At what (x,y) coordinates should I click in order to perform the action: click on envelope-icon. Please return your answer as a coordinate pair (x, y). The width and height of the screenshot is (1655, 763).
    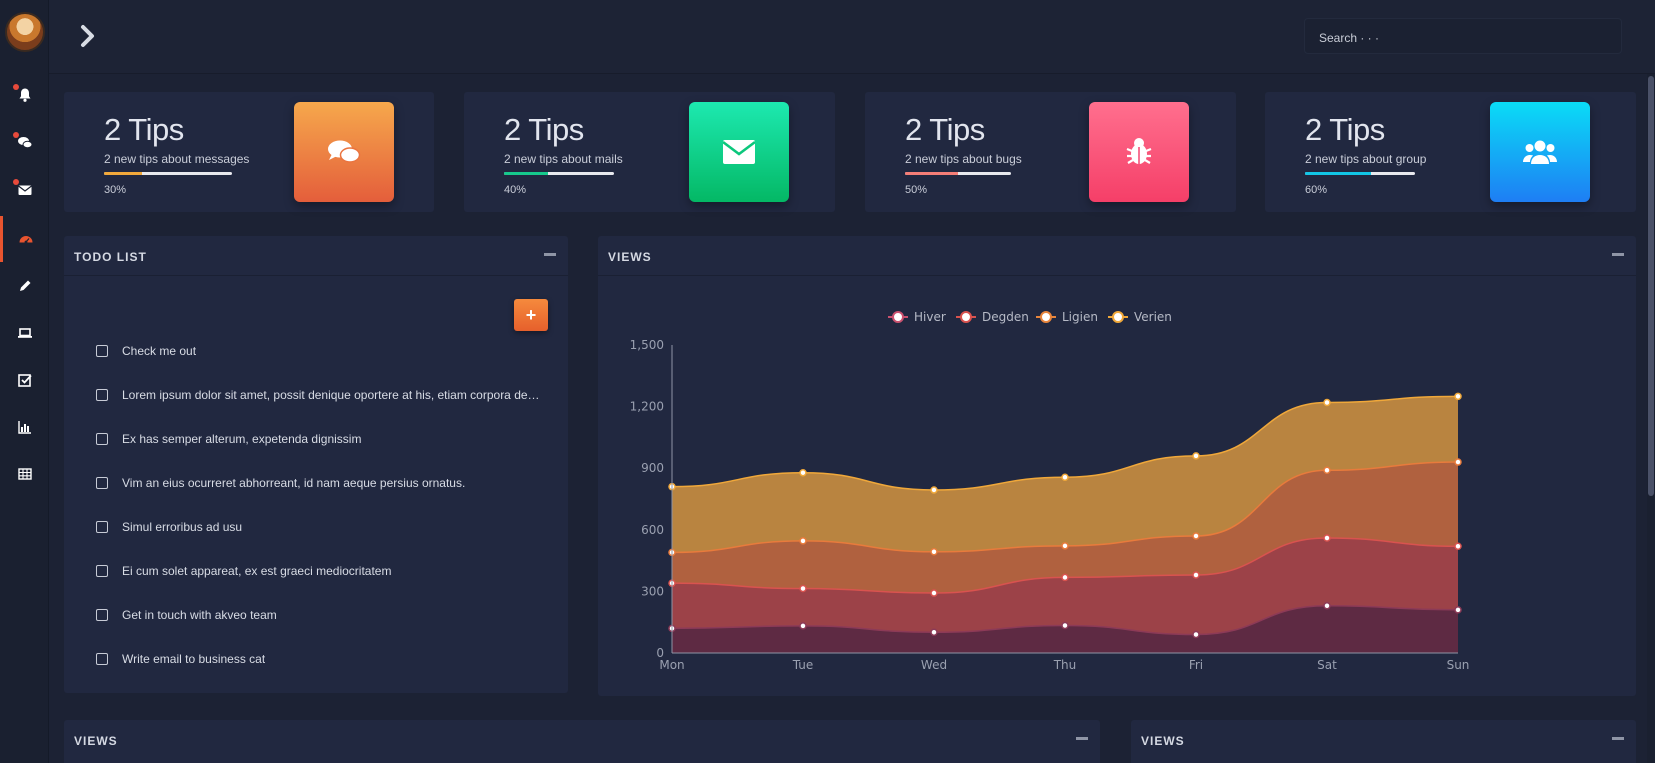
    Looking at the image, I should click on (739, 152).